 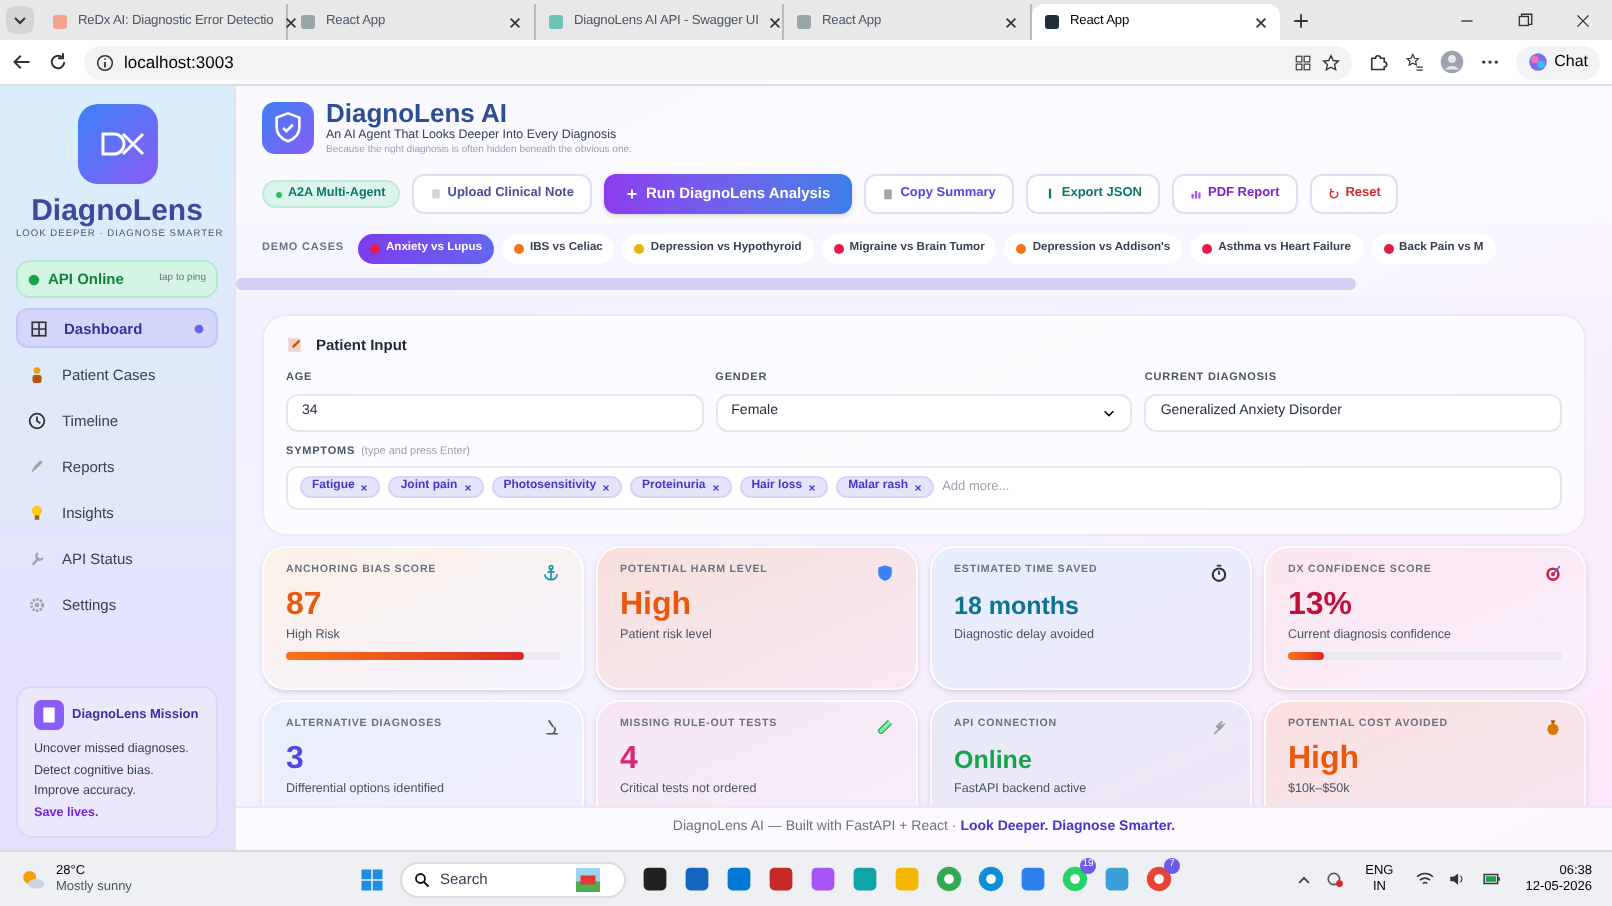 I want to click on back-icon, so click(x=22, y=62).